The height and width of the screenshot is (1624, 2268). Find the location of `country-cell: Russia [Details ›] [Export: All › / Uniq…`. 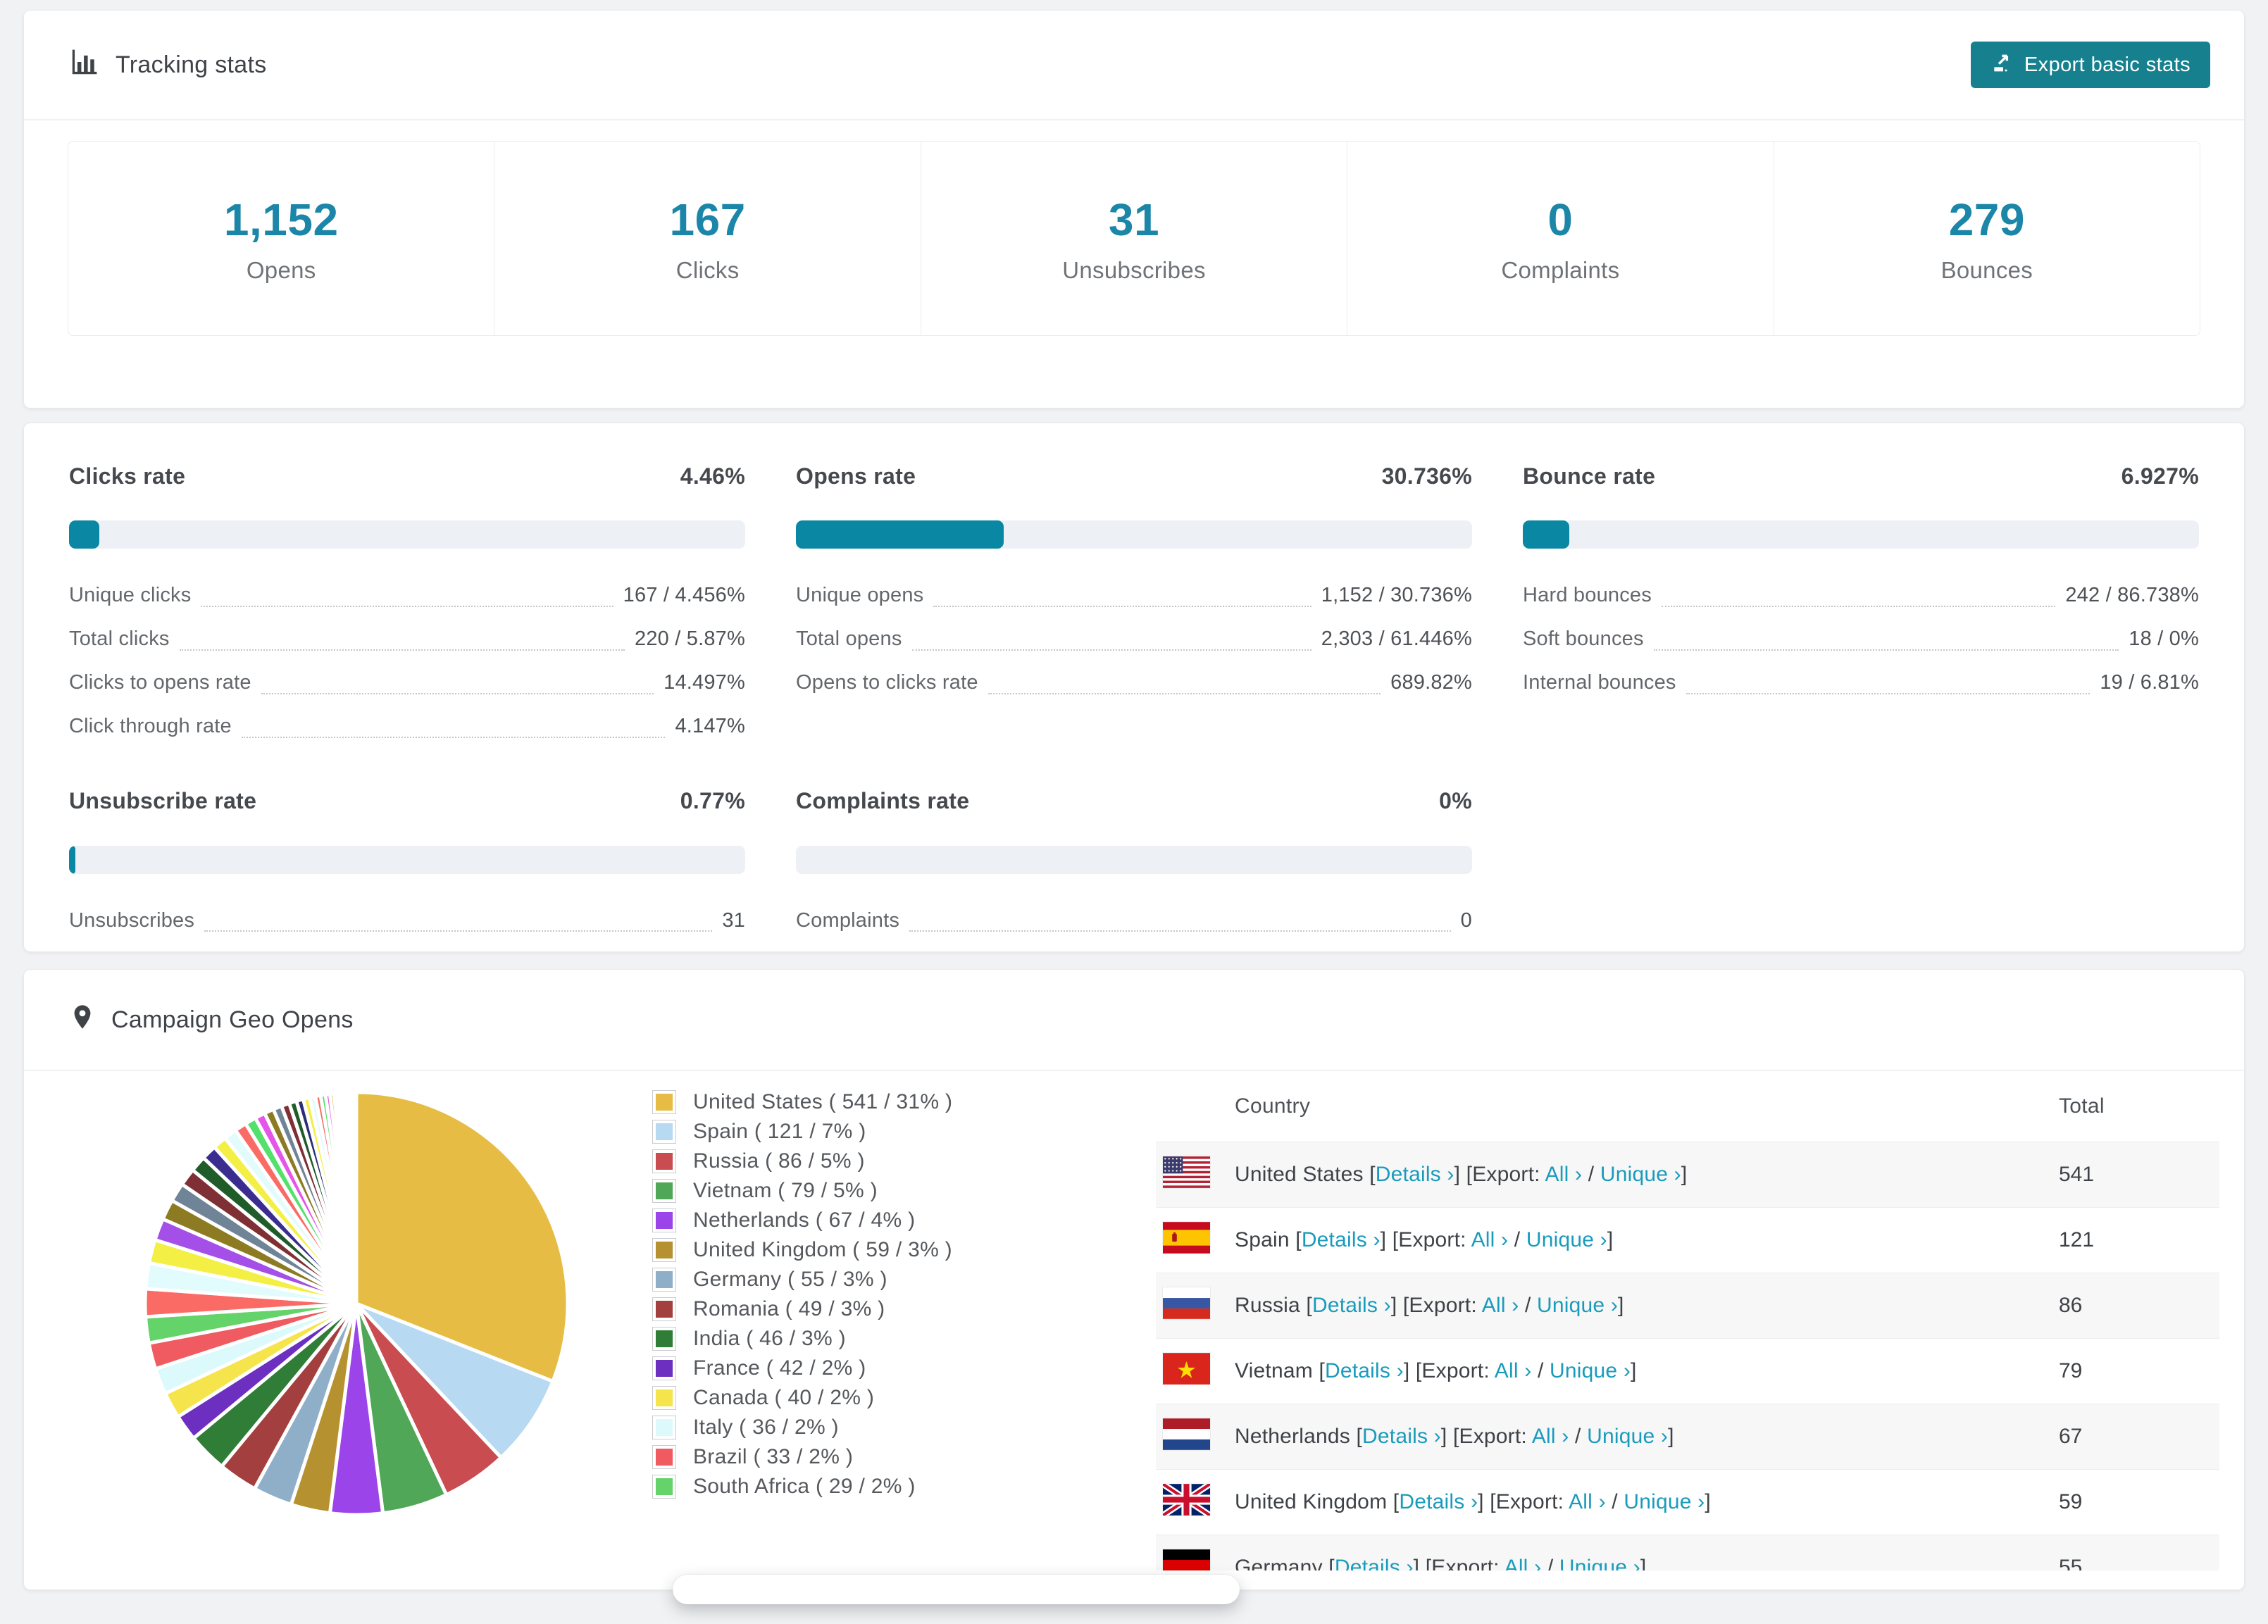

country-cell: Russia [Details ›] [Export: All › / Uniq… is located at coordinates (1608, 1306).